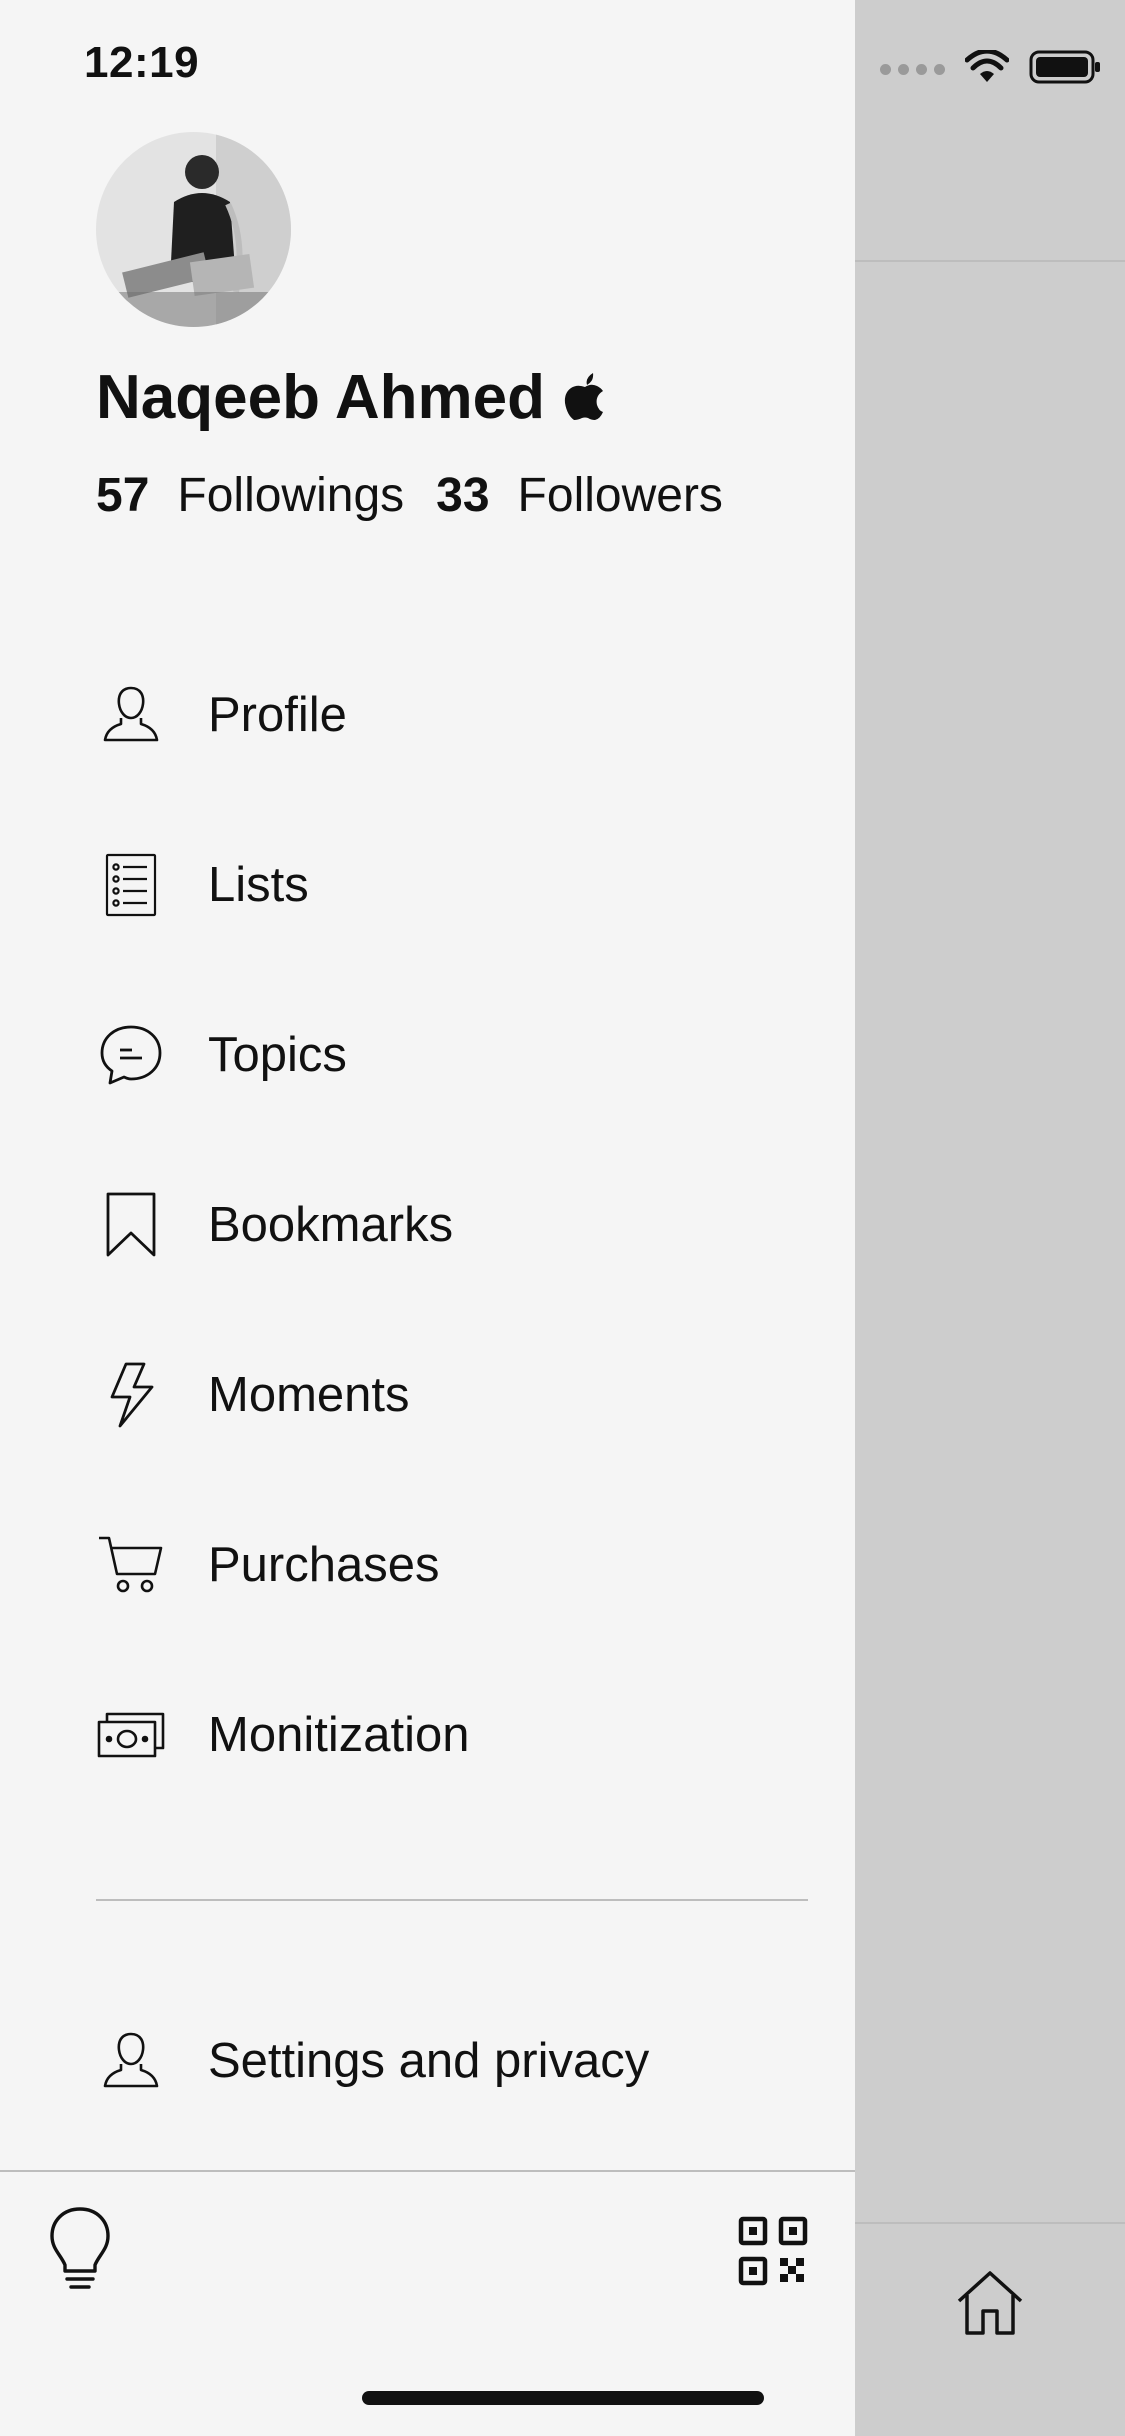 Image resolution: width=1125 pixels, height=2436 pixels. What do you see at coordinates (193, 229) in the screenshot?
I see `profile-avatar` at bounding box center [193, 229].